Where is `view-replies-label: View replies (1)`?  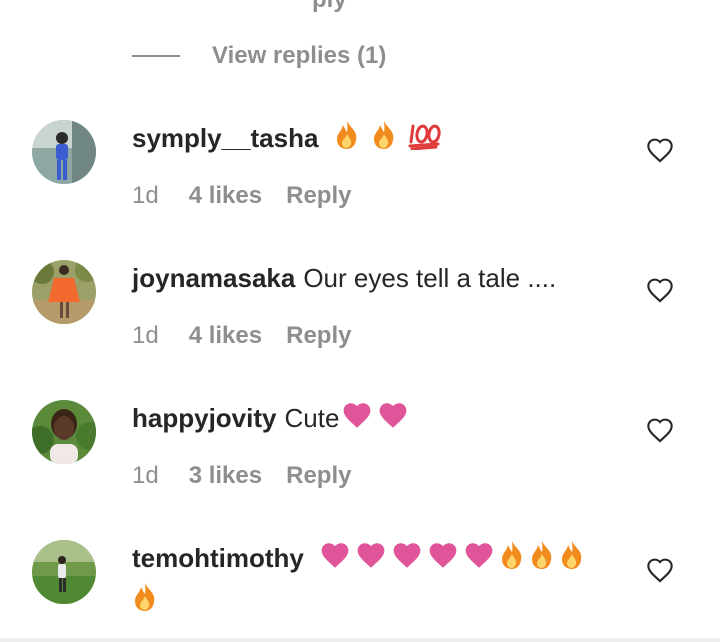 view-replies-label: View replies (1) is located at coordinates (299, 55).